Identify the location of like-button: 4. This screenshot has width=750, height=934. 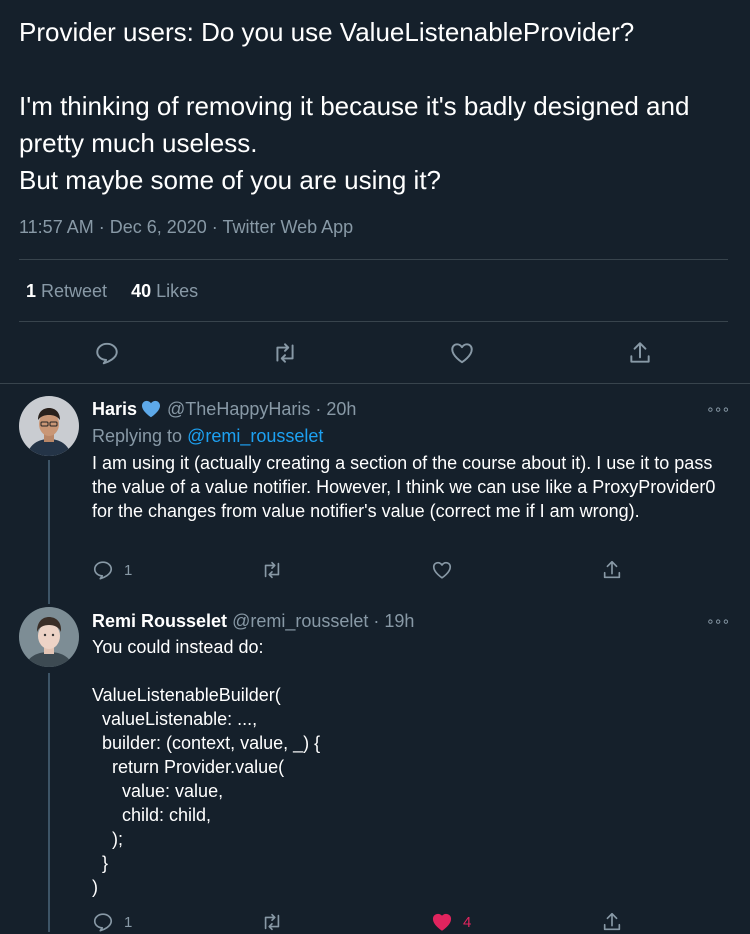
(451, 922).